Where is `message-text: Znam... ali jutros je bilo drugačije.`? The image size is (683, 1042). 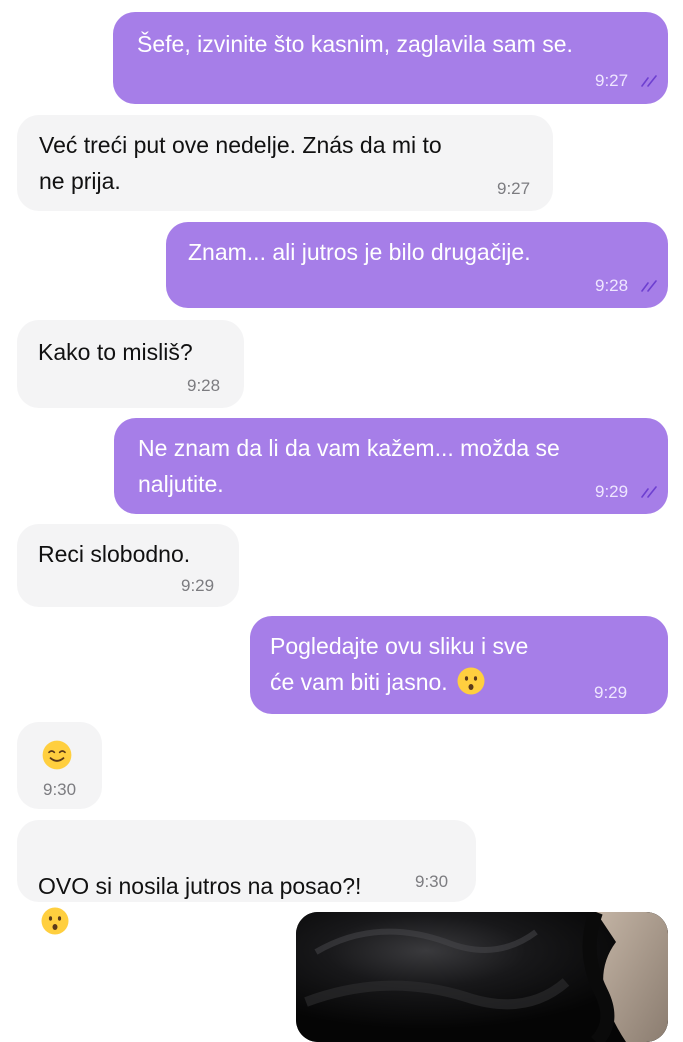
message-text: Znam... ali jutros je bilo drugačije. is located at coordinates (359, 252).